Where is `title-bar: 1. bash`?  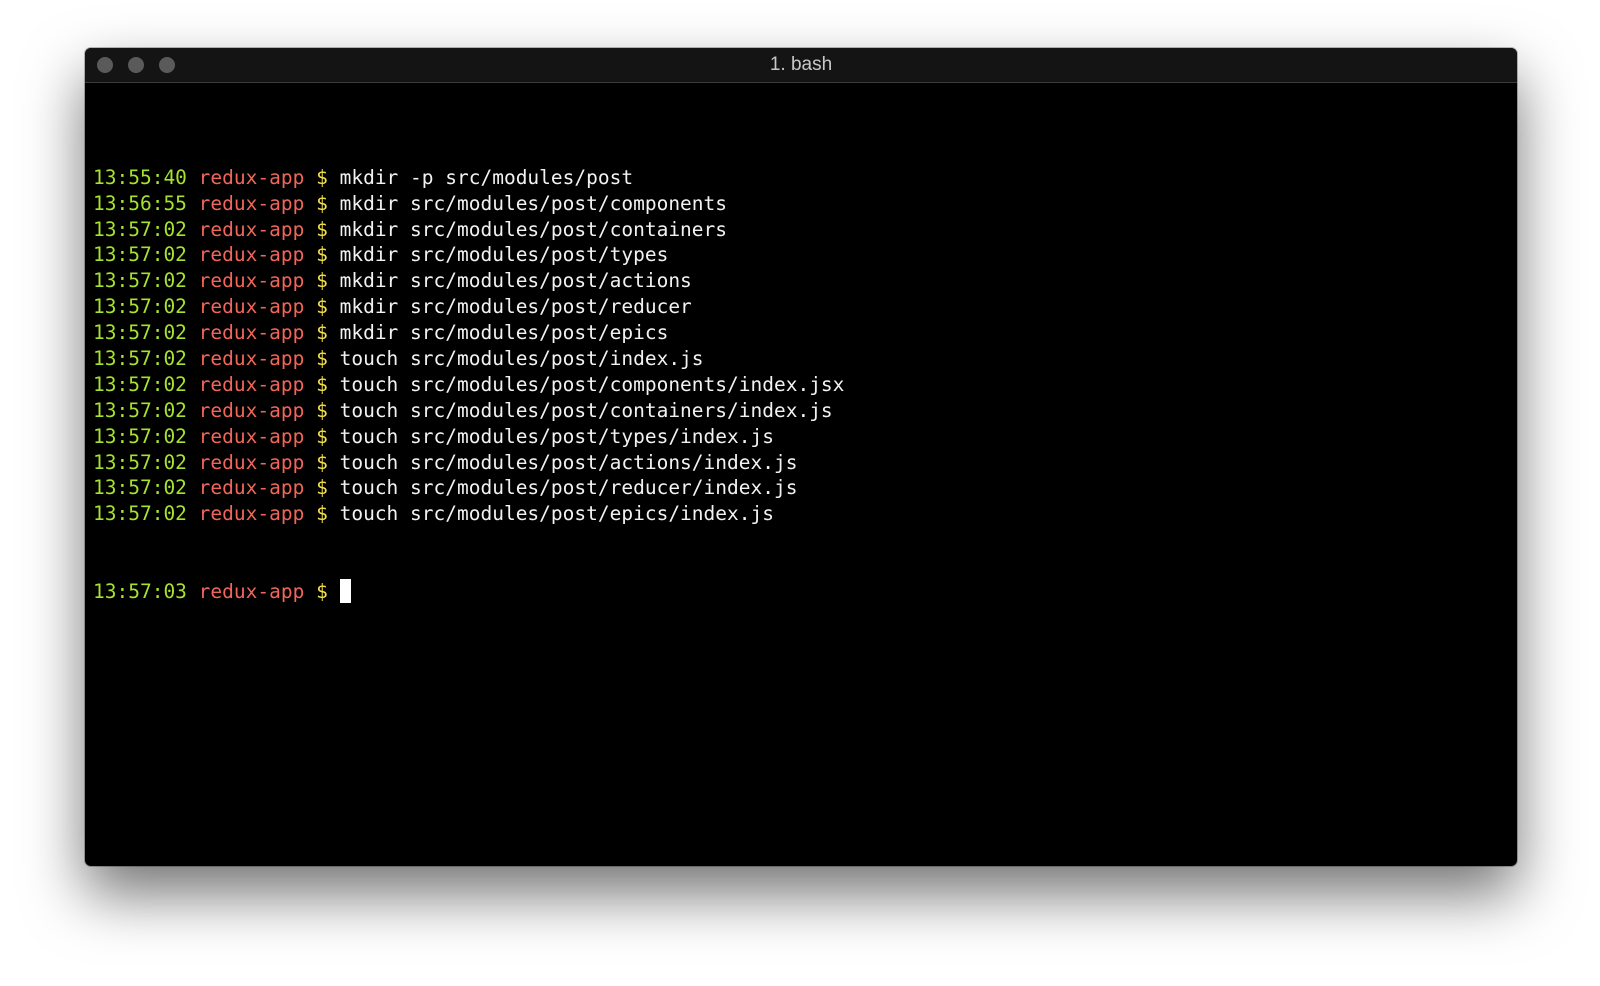
title-bar: 1. bash is located at coordinates (801, 65).